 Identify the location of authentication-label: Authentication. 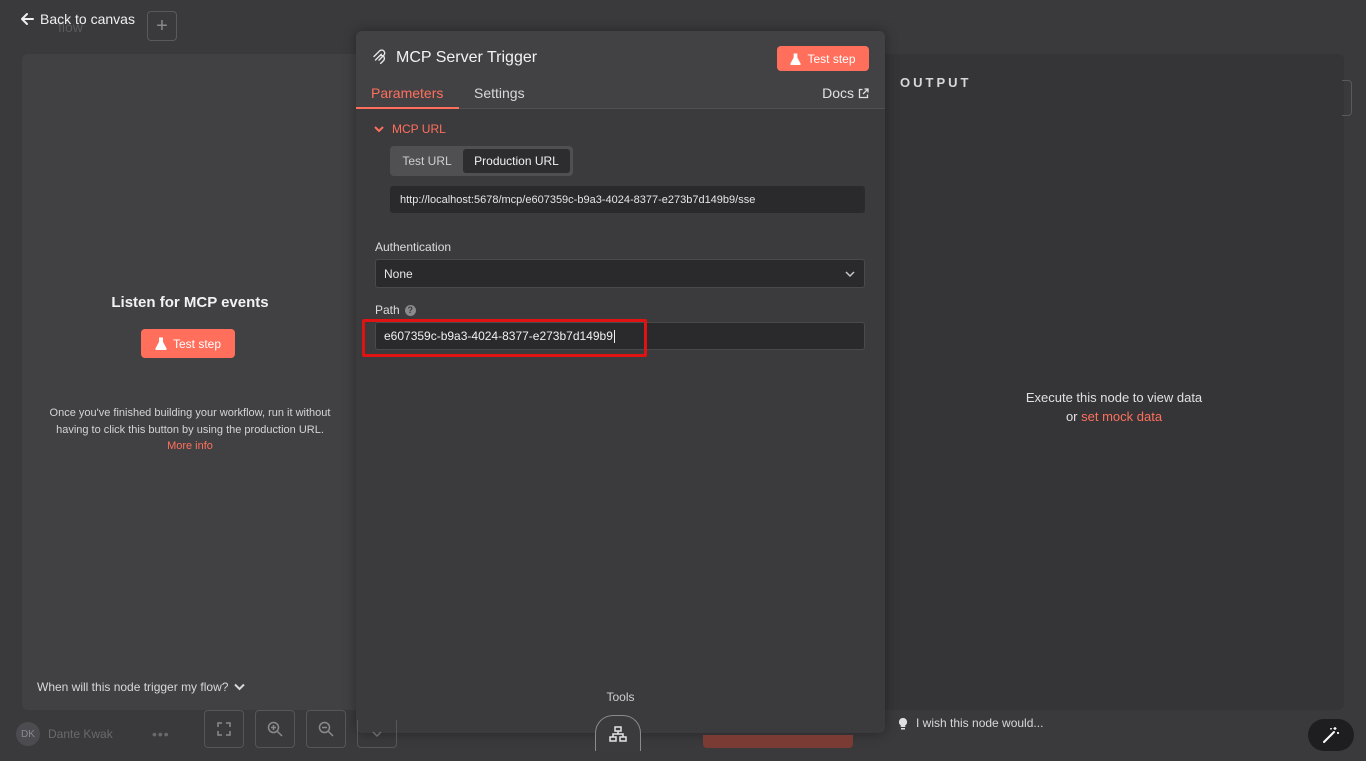
(413, 247).